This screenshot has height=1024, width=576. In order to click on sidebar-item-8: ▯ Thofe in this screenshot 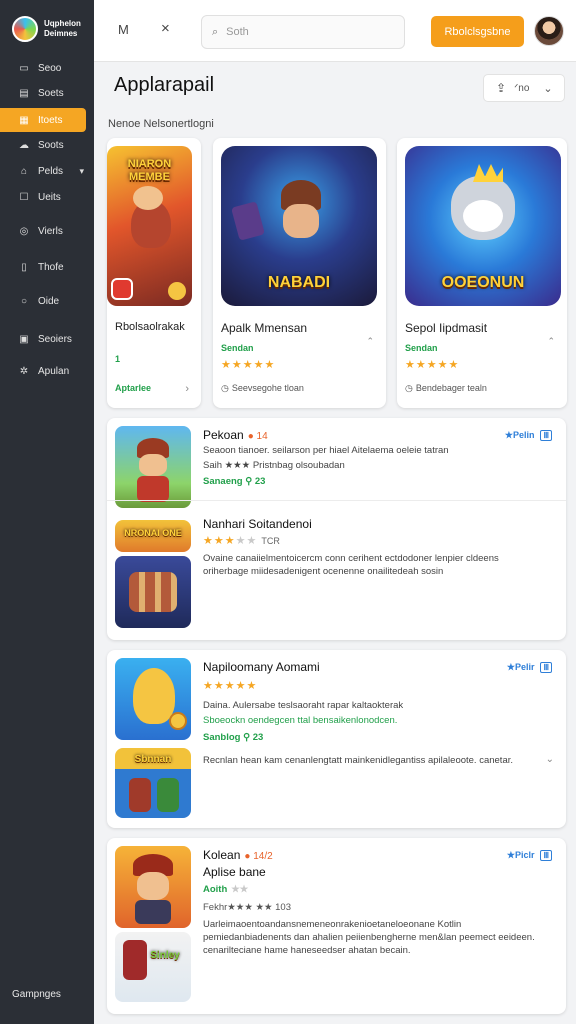, I will do `click(43, 267)`.